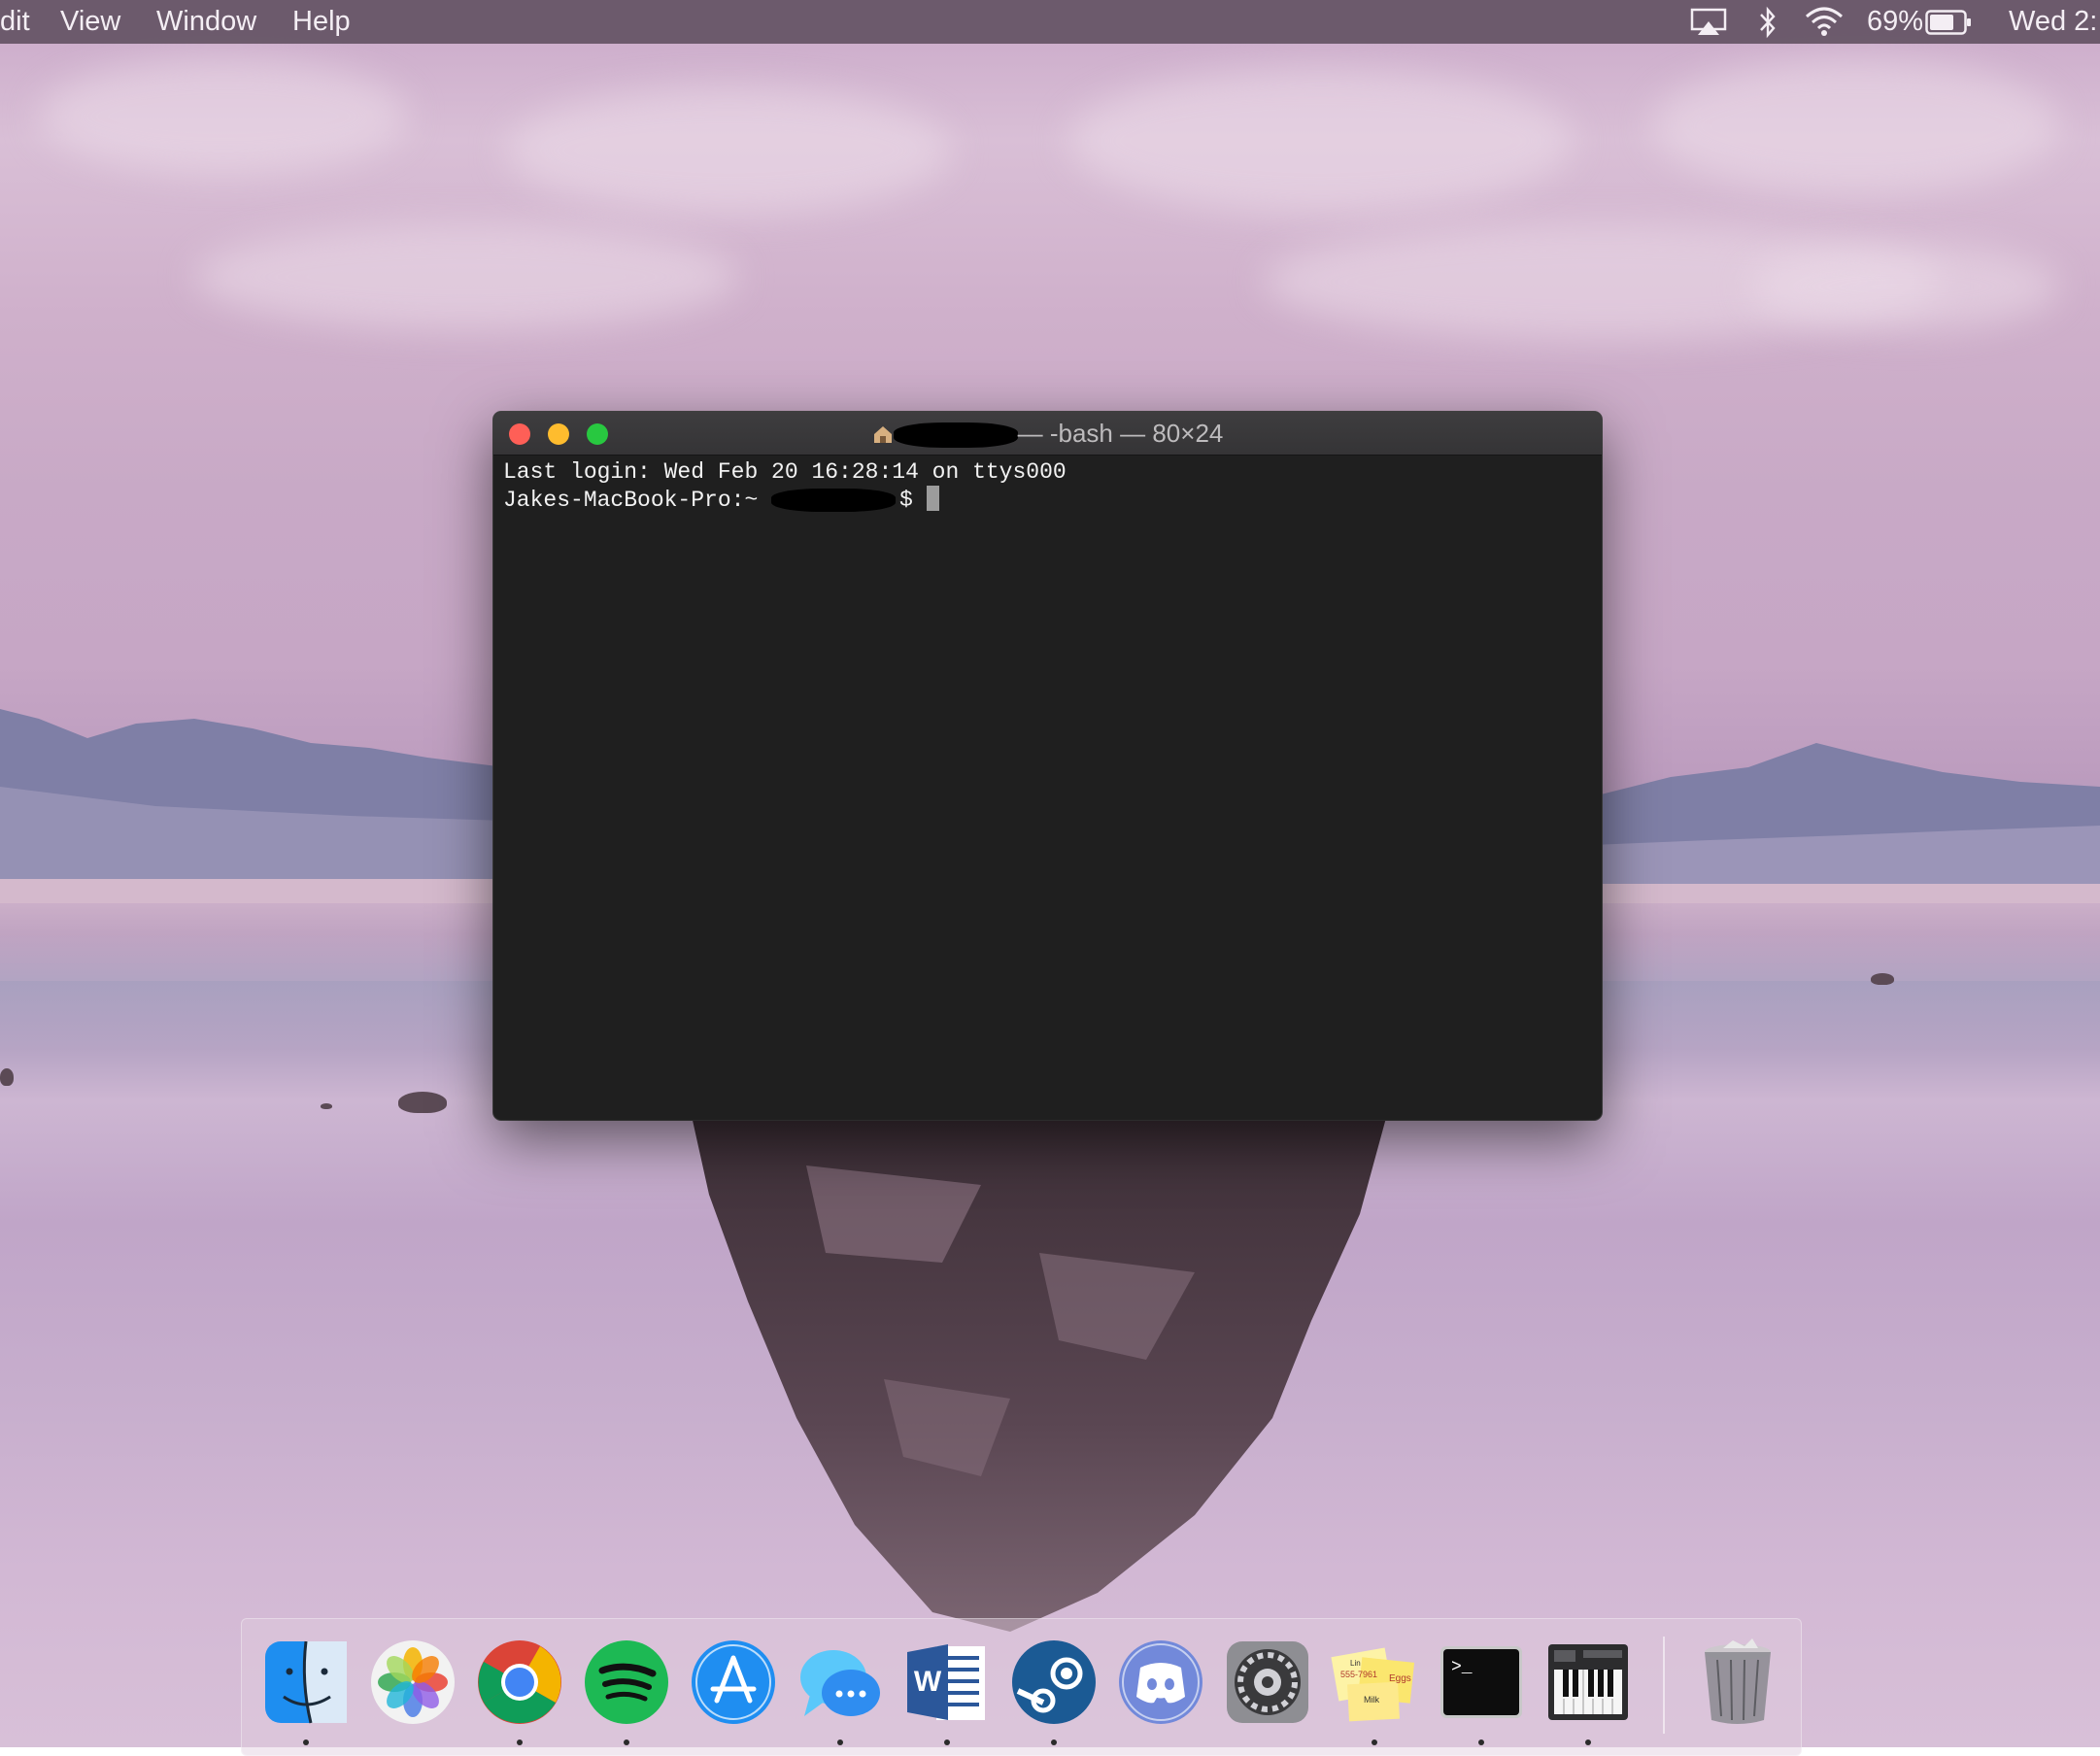  What do you see at coordinates (1047, 500) in the screenshot?
I see `prompt-line: Jakes-MacBook-Pro:~ $` at bounding box center [1047, 500].